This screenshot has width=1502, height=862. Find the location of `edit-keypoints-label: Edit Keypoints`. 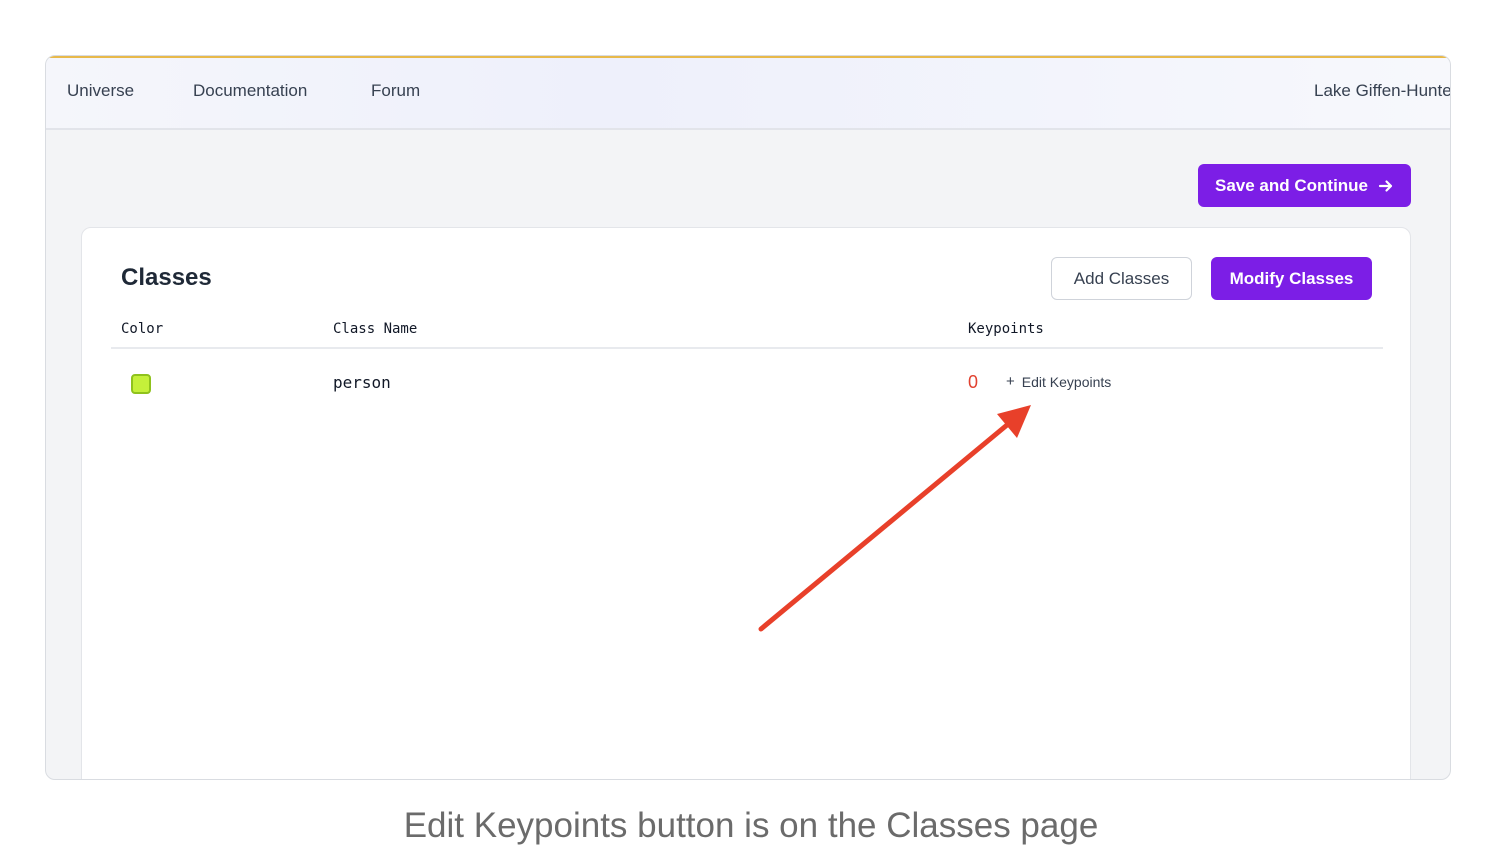

edit-keypoints-label: Edit Keypoints is located at coordinates (1066, 381).